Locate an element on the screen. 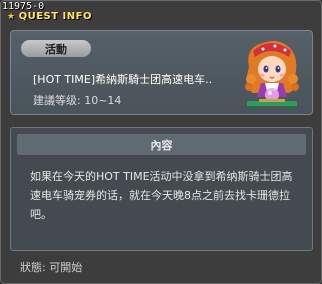 The width and height of the screenshot is (322, 284). event-title: [HOT TIME]希納斯騎士团高速电车.. is located at coordinates (123, 79).